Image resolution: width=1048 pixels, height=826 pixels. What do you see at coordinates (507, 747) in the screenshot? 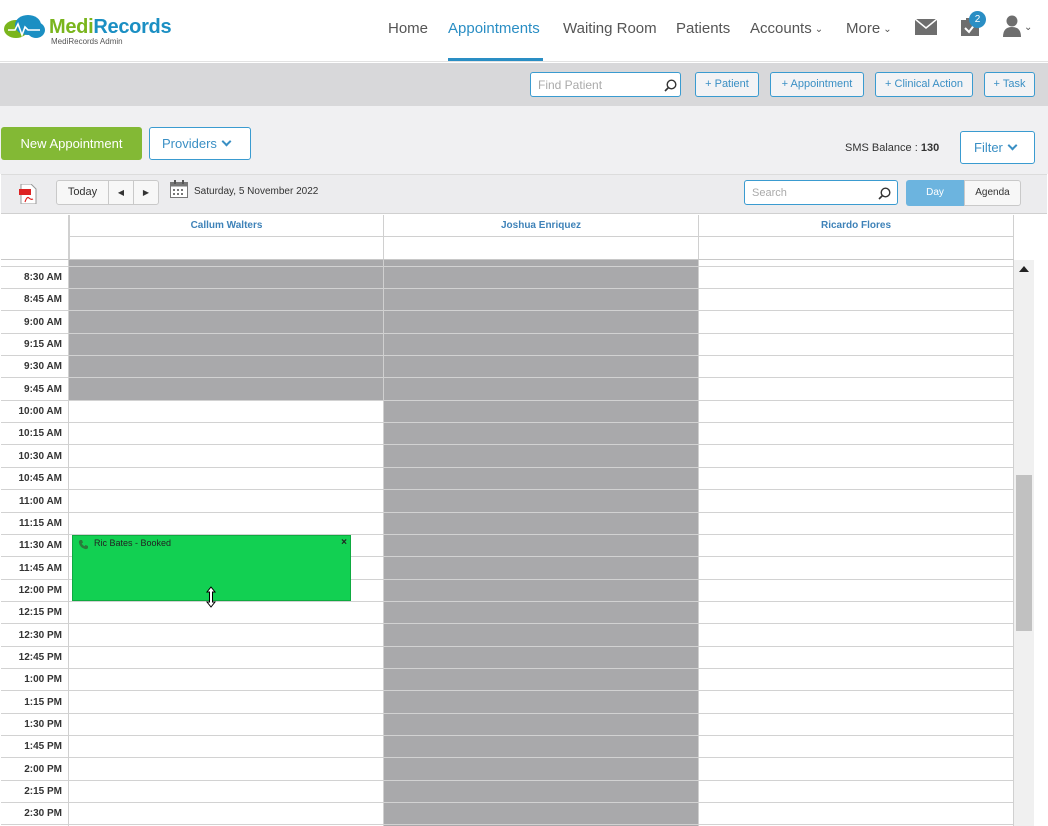
I see `time-slot-row: 1:45 PM` at bounding box center [507, 747].